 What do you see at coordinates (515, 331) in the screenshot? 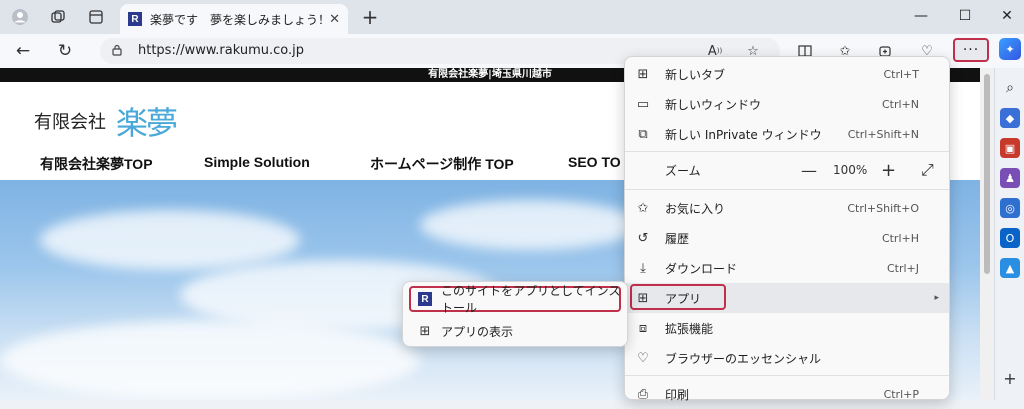
I see `menu-item-view-apps: ⊞ アプリの表示` at bounding box center [515, 331].